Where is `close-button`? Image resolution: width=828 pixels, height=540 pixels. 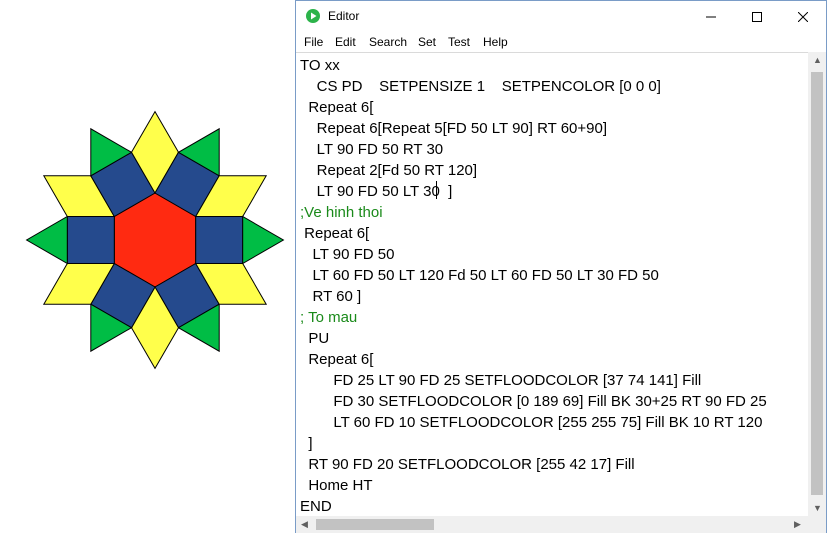
close-button is located at coordinates (803, 16).